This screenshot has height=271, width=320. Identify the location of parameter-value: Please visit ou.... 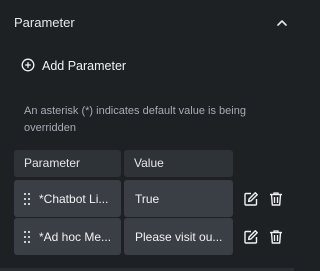
(179, 237).